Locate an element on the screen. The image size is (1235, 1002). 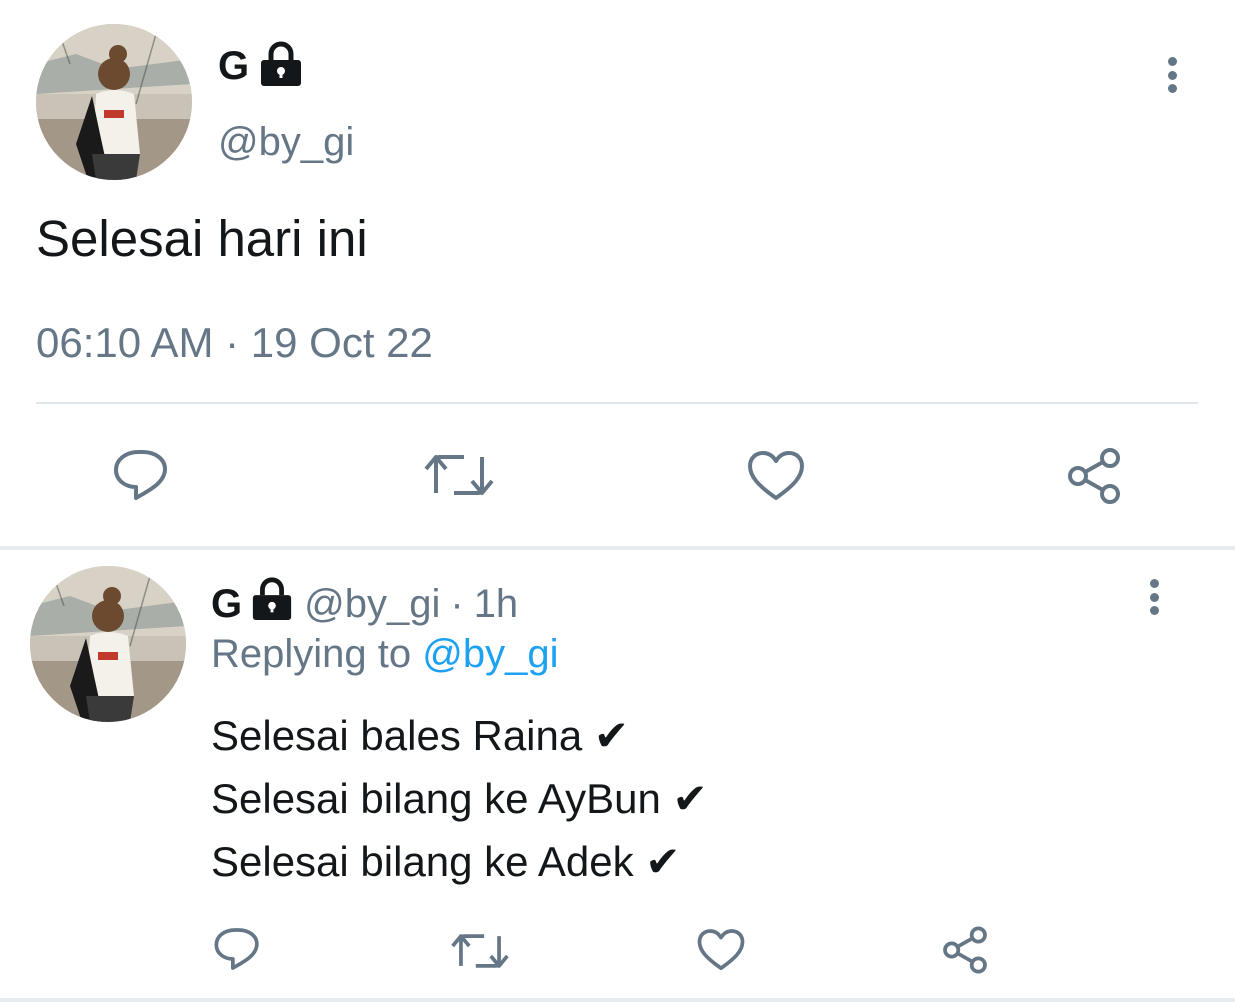
tweet-time-ago: 1h is located at coordinates (496, 604).